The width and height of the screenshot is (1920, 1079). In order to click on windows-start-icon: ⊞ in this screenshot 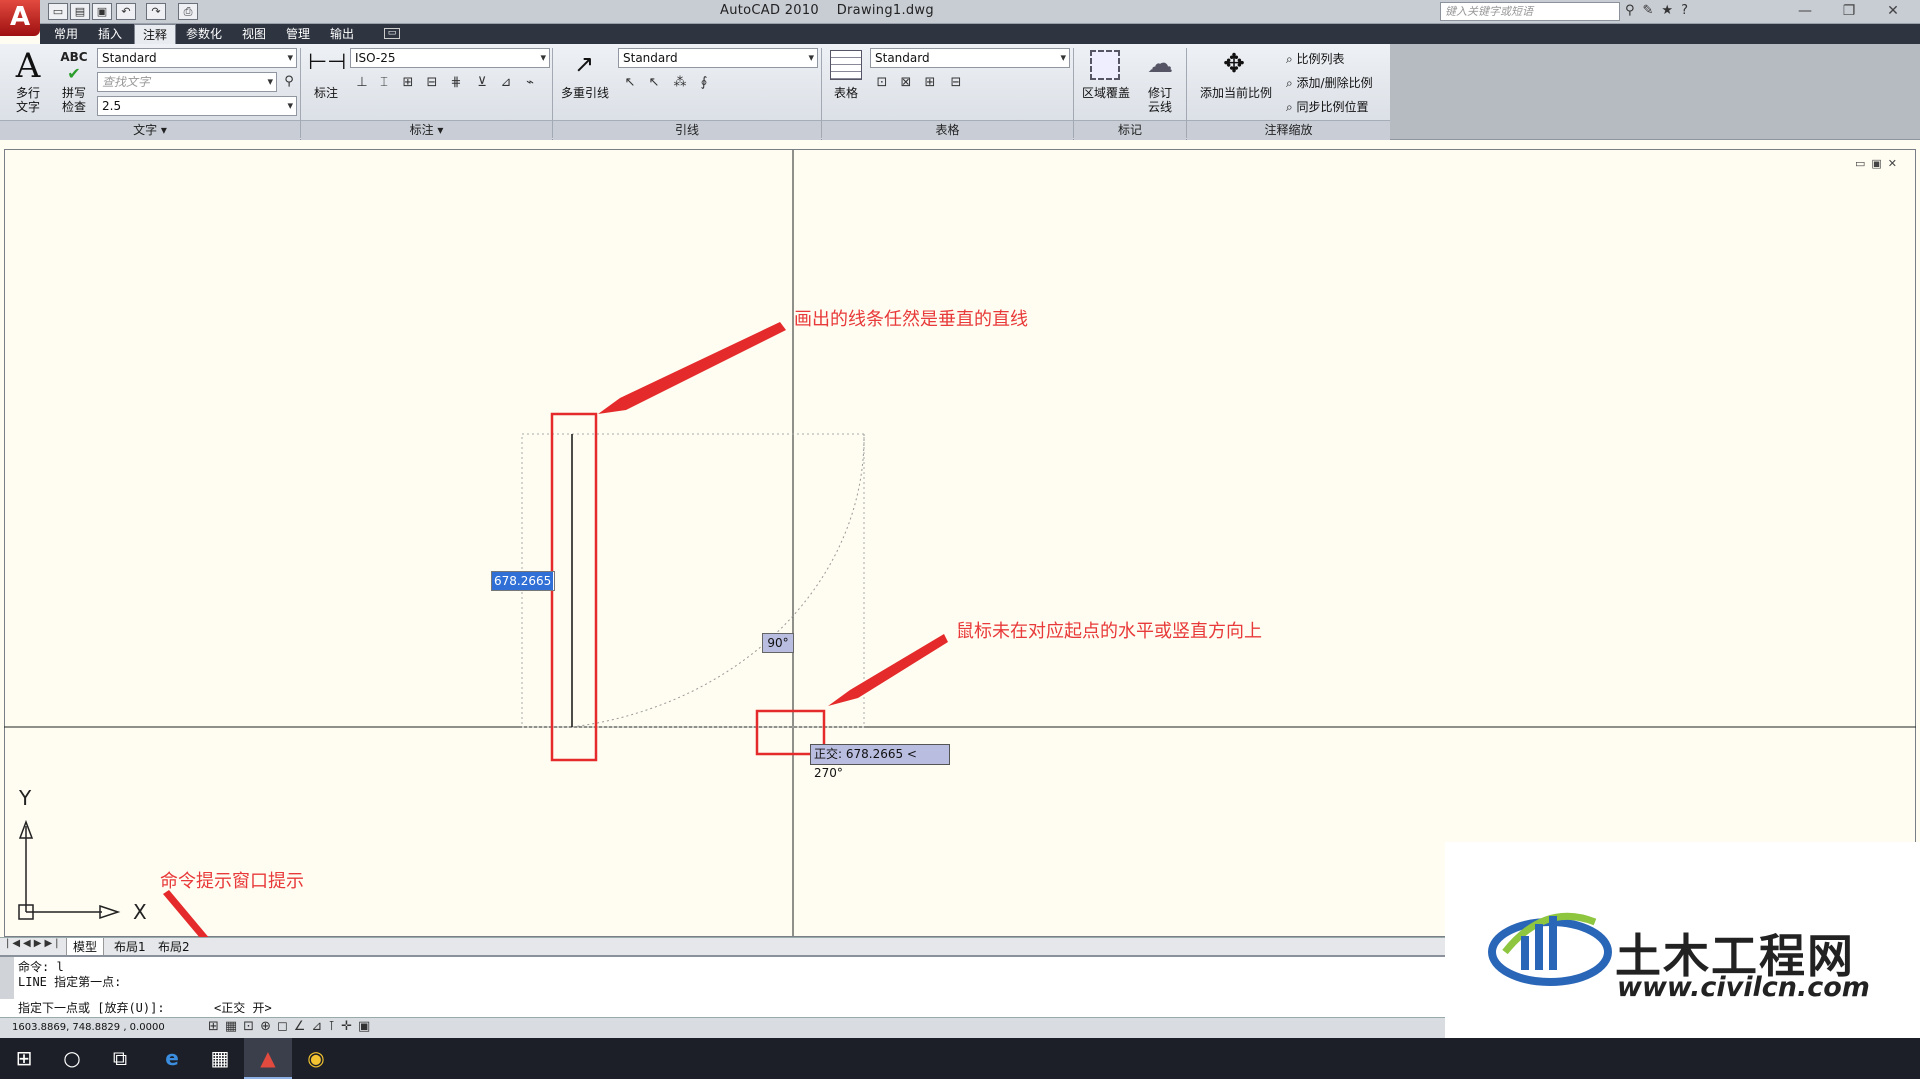, I will do `click(24, 1058)`.